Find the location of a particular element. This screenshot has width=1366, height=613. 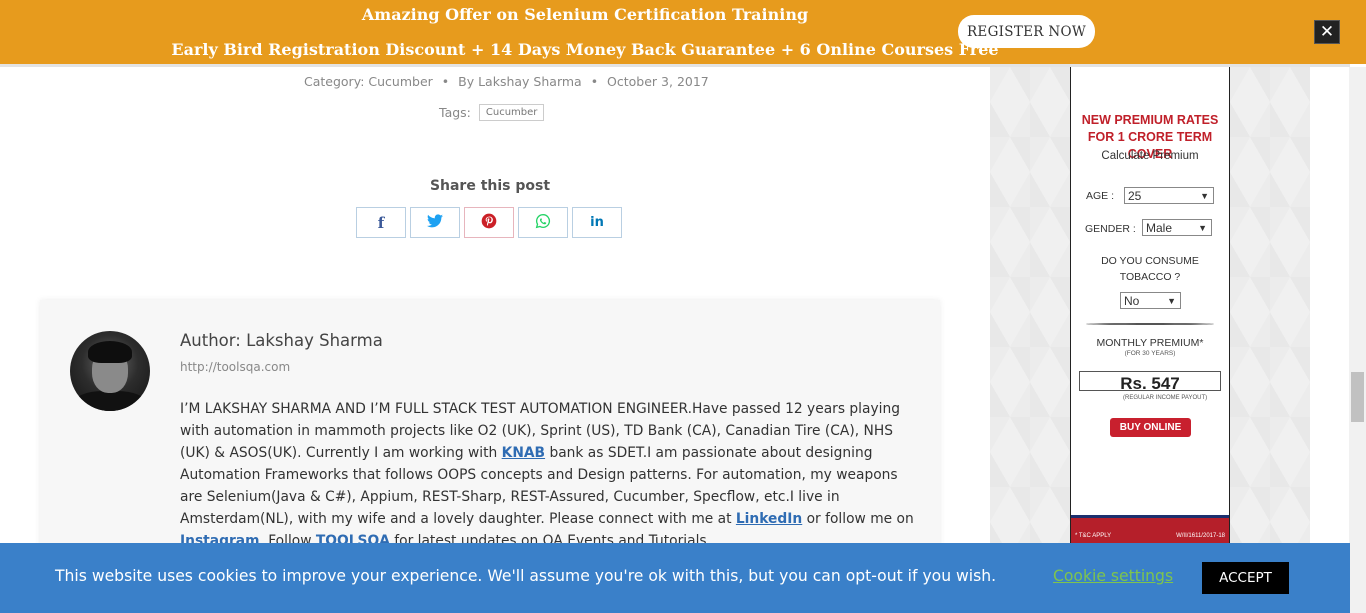

share-facebook-button: f is located at coordinates (381, 222).